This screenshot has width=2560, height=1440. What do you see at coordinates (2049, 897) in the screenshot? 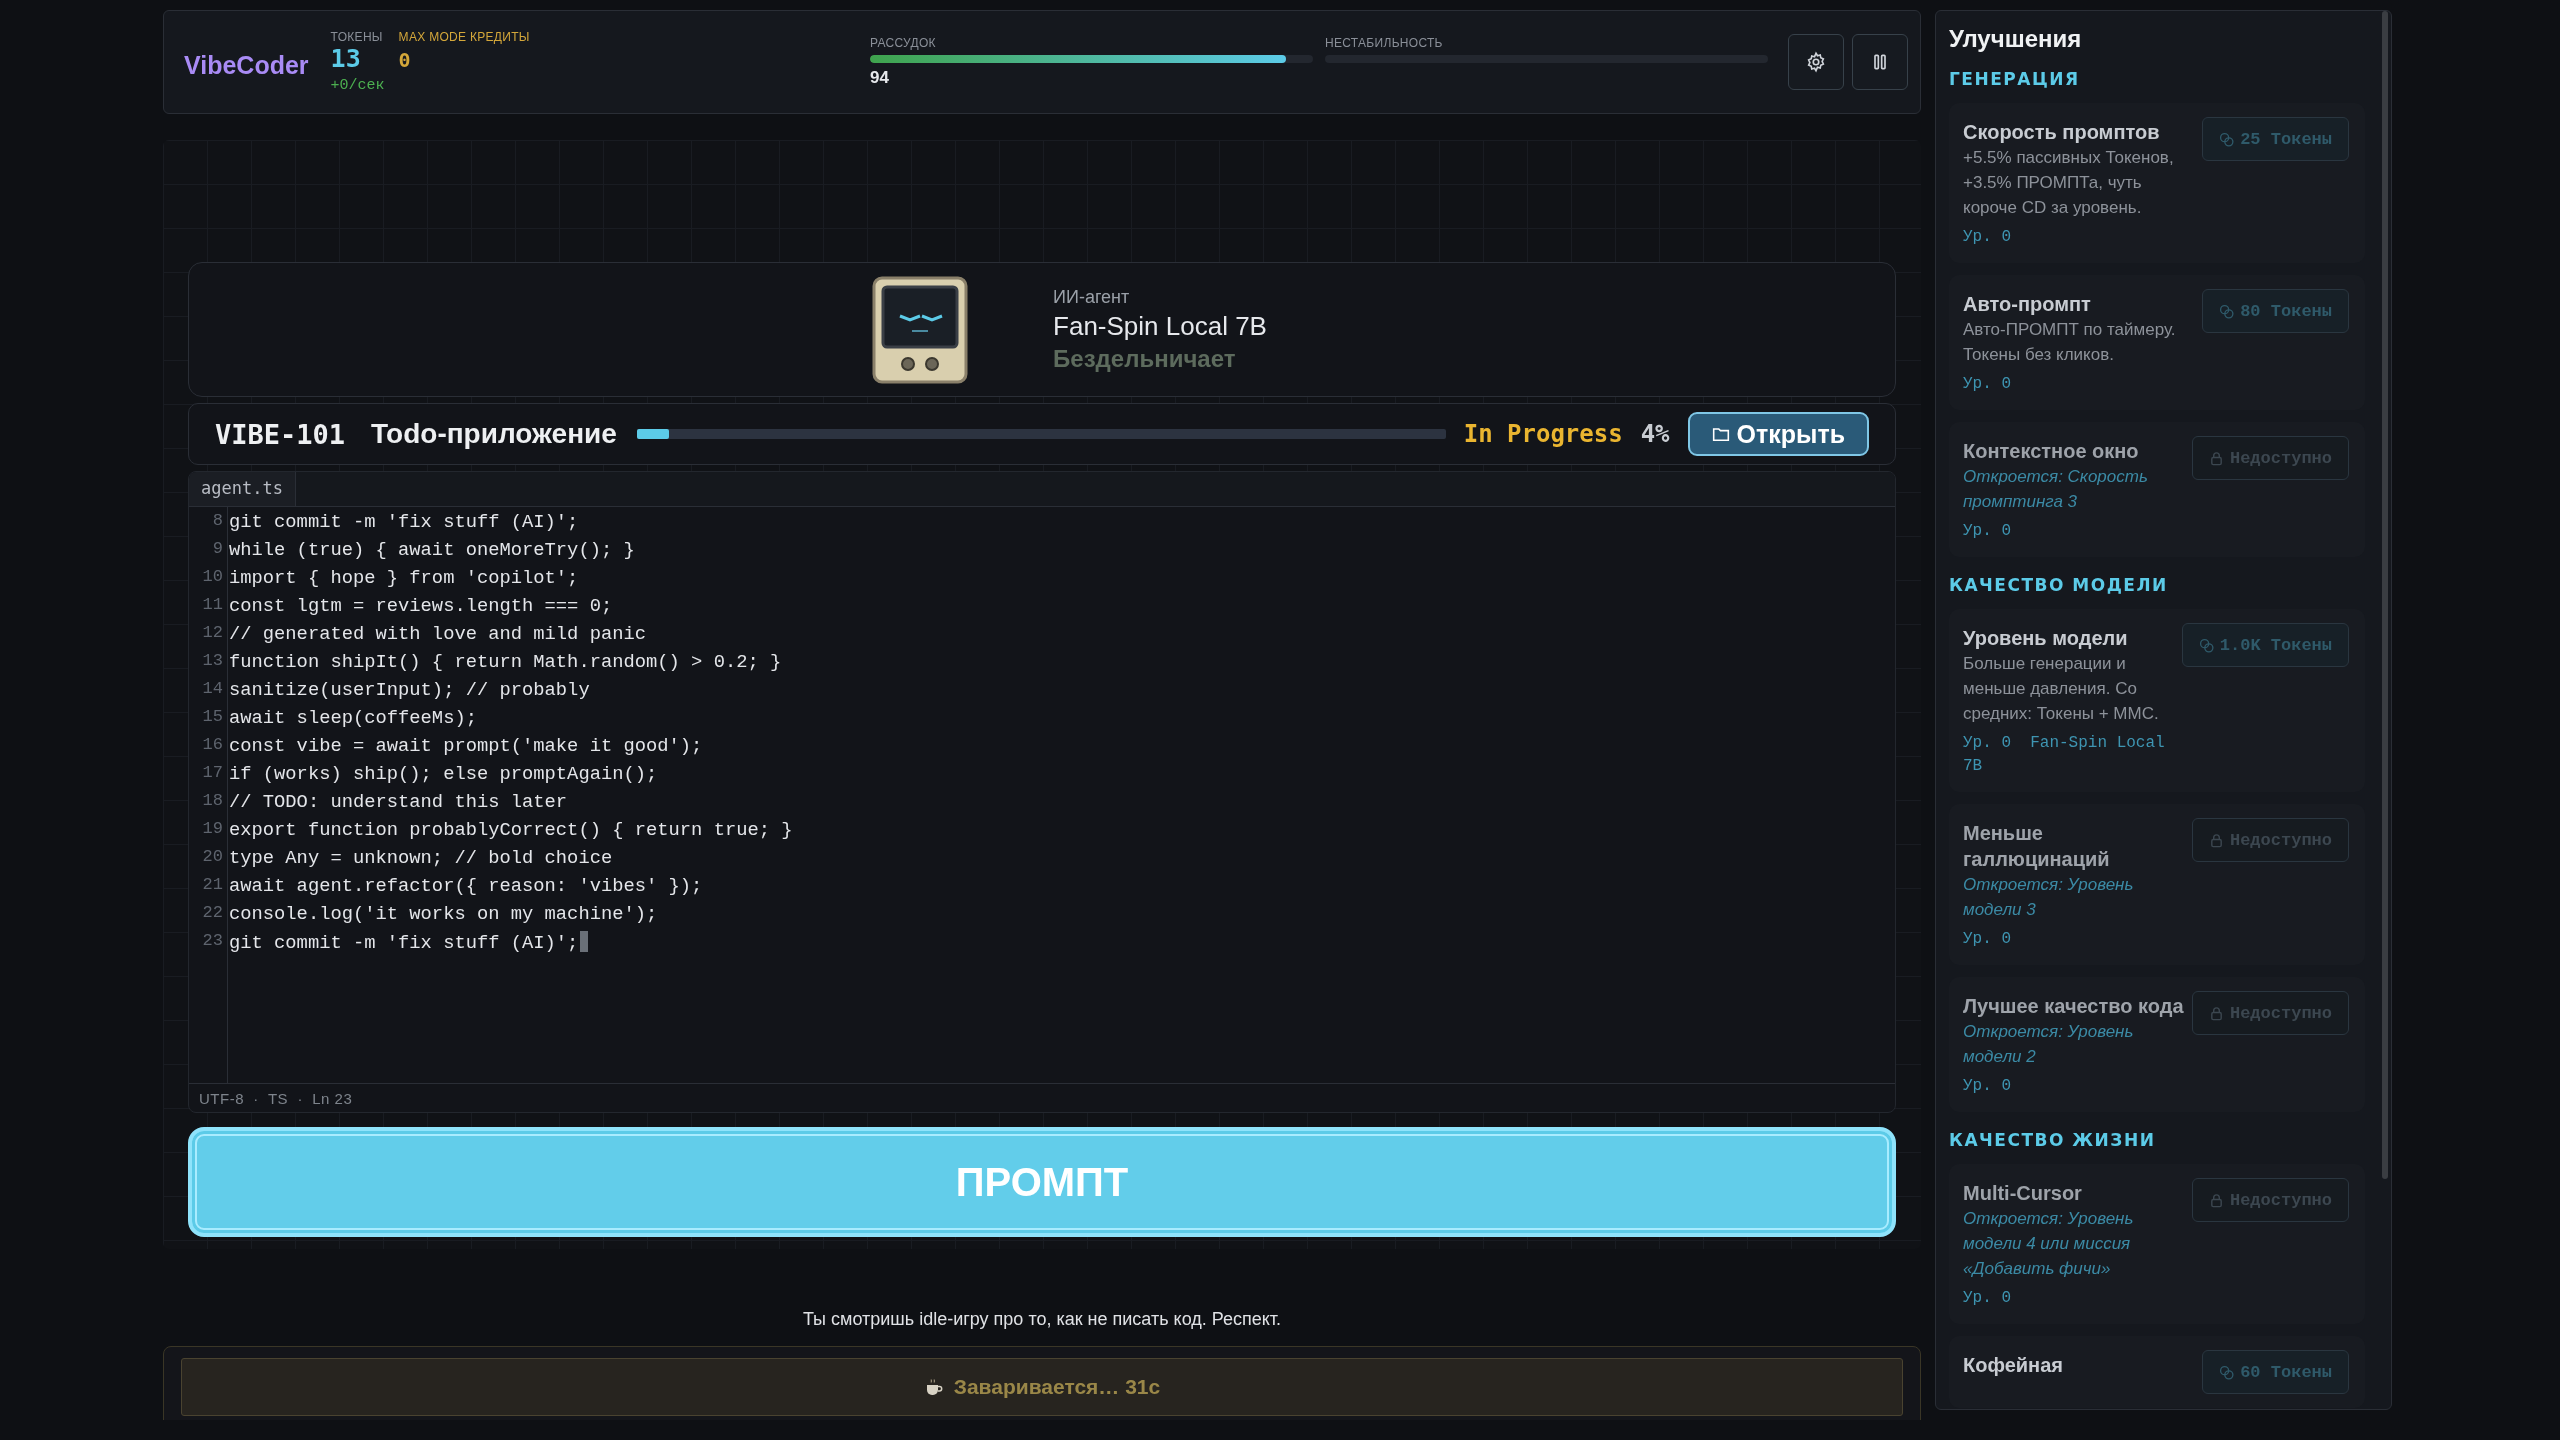
I see `unlock-requirement: Откроется: Уровень модели 3` at bounding box center [2049, 897].